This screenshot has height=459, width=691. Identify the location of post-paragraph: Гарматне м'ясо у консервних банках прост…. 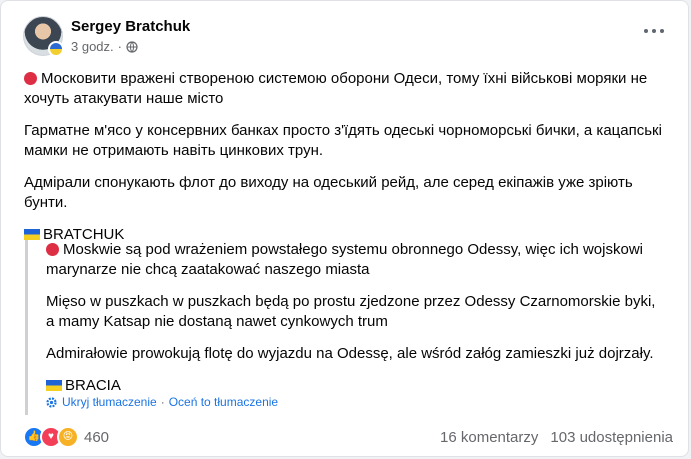
(343, 140).